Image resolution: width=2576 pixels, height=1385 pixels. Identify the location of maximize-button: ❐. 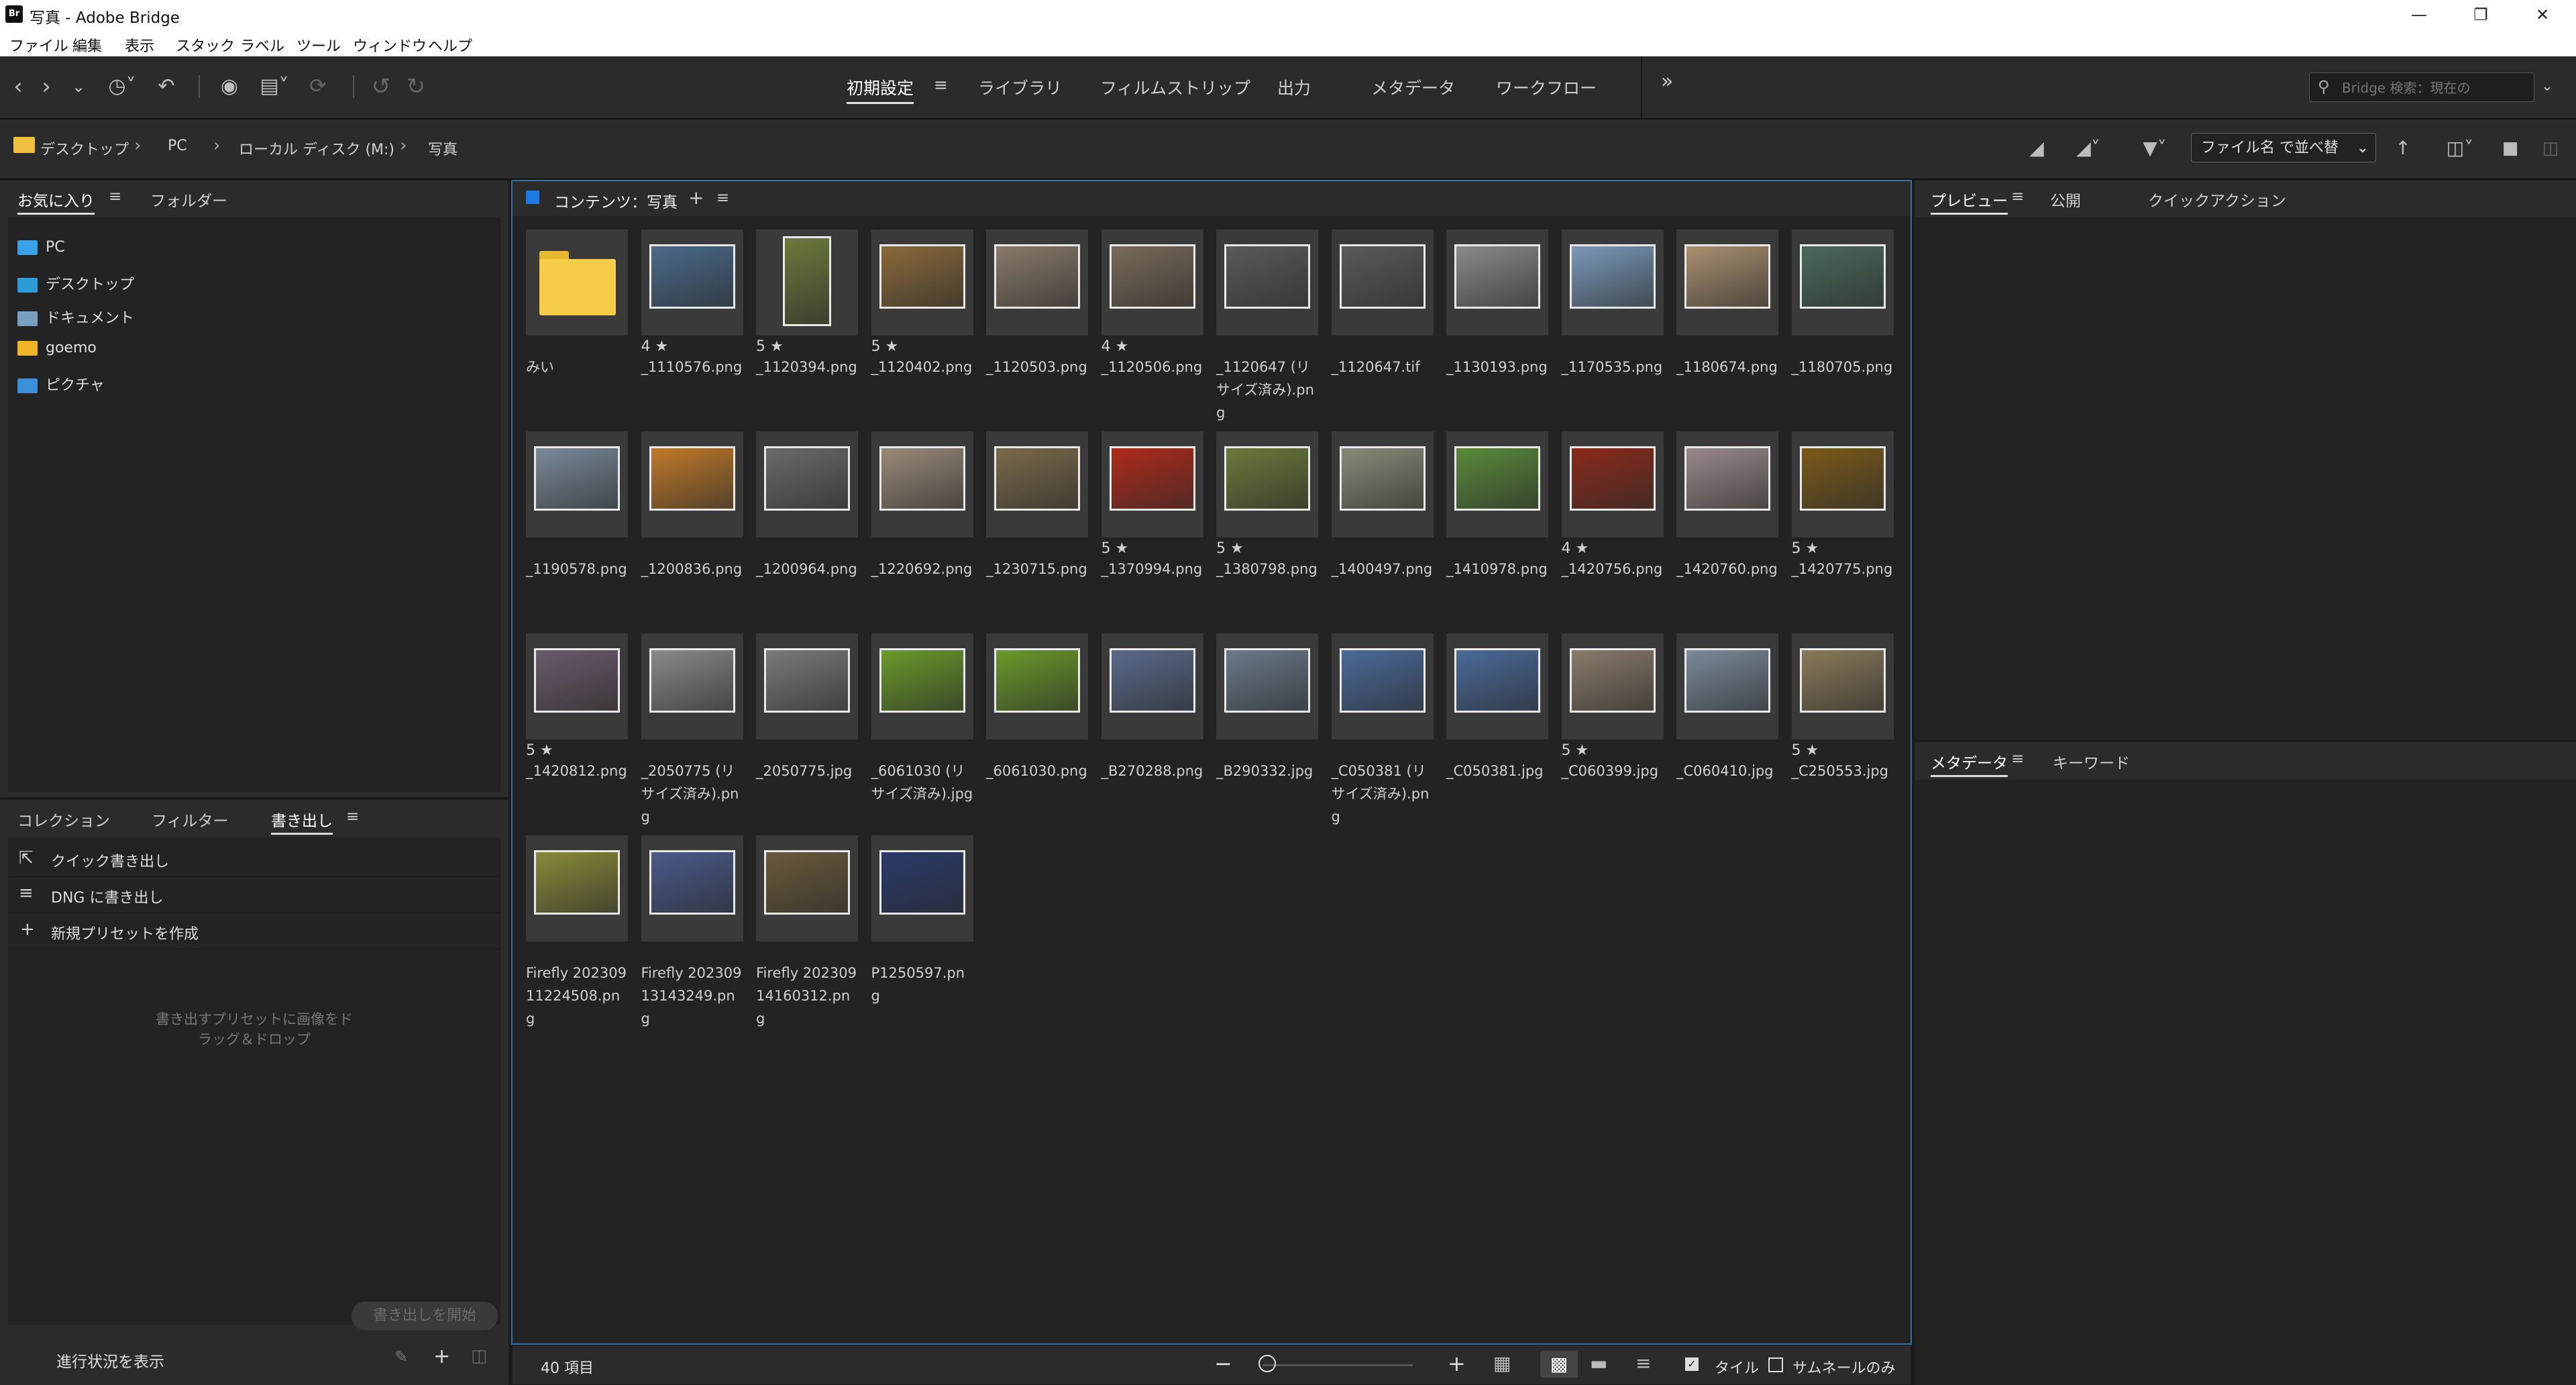
(2481, 15).